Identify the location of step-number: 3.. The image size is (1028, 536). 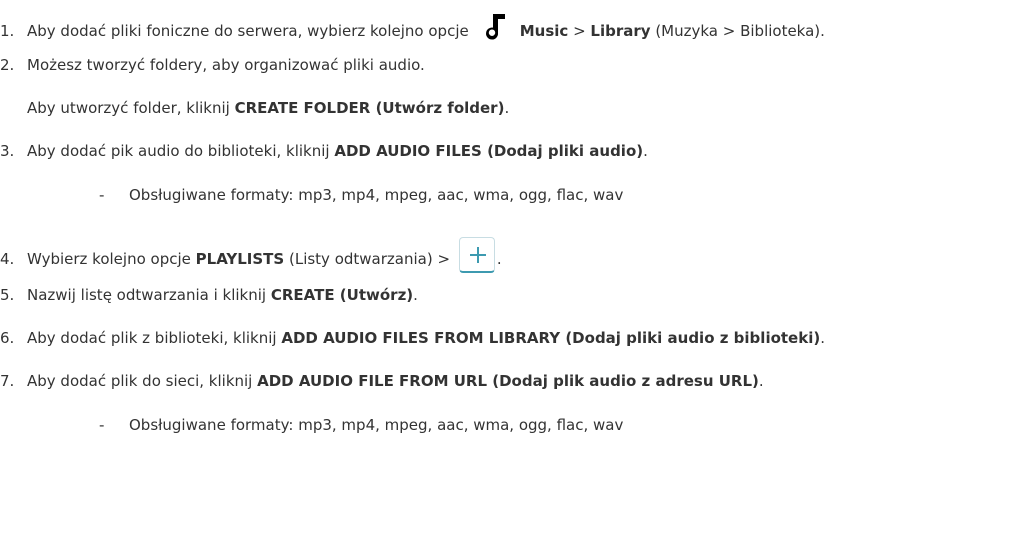
(7, 151).